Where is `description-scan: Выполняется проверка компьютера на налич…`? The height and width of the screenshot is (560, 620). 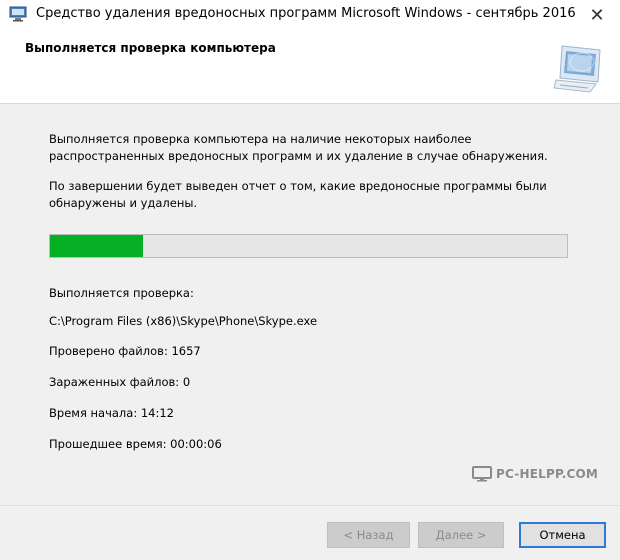 description-scan: Выполняется проверка компьютера на налич… is located at coordinates (298, 147).